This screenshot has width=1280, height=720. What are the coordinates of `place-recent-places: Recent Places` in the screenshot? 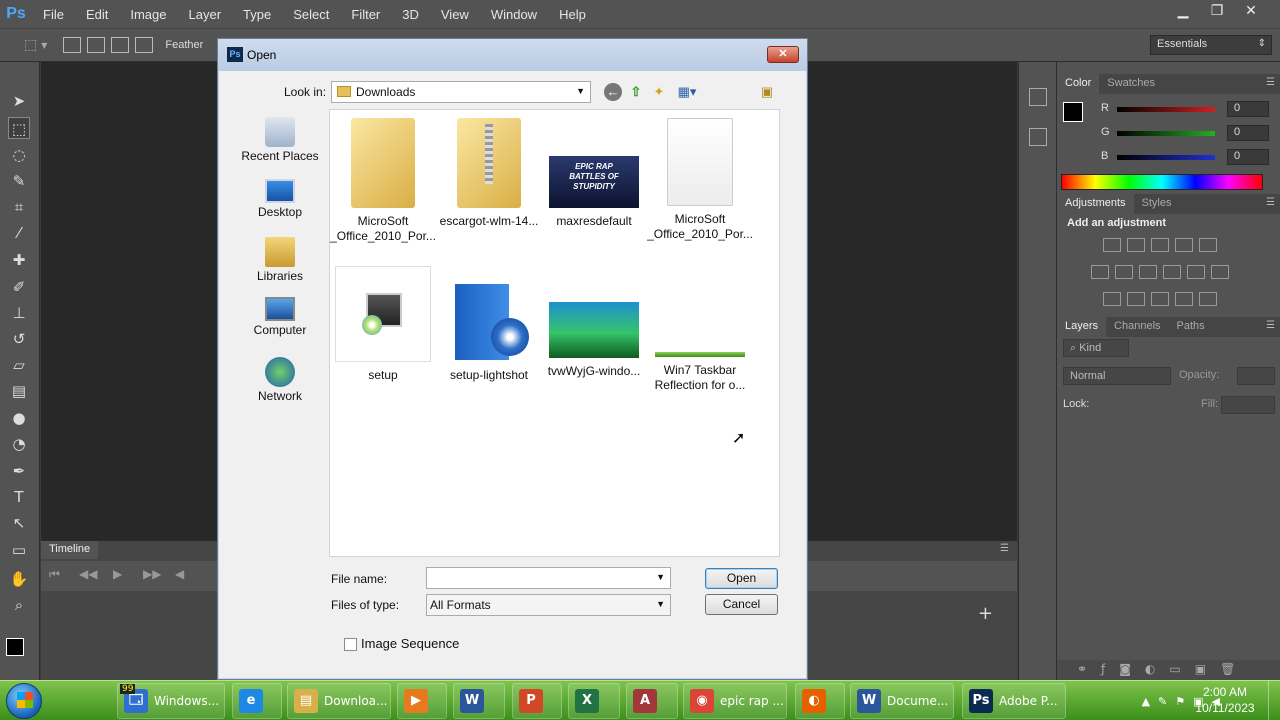 It's located at (280, 140).